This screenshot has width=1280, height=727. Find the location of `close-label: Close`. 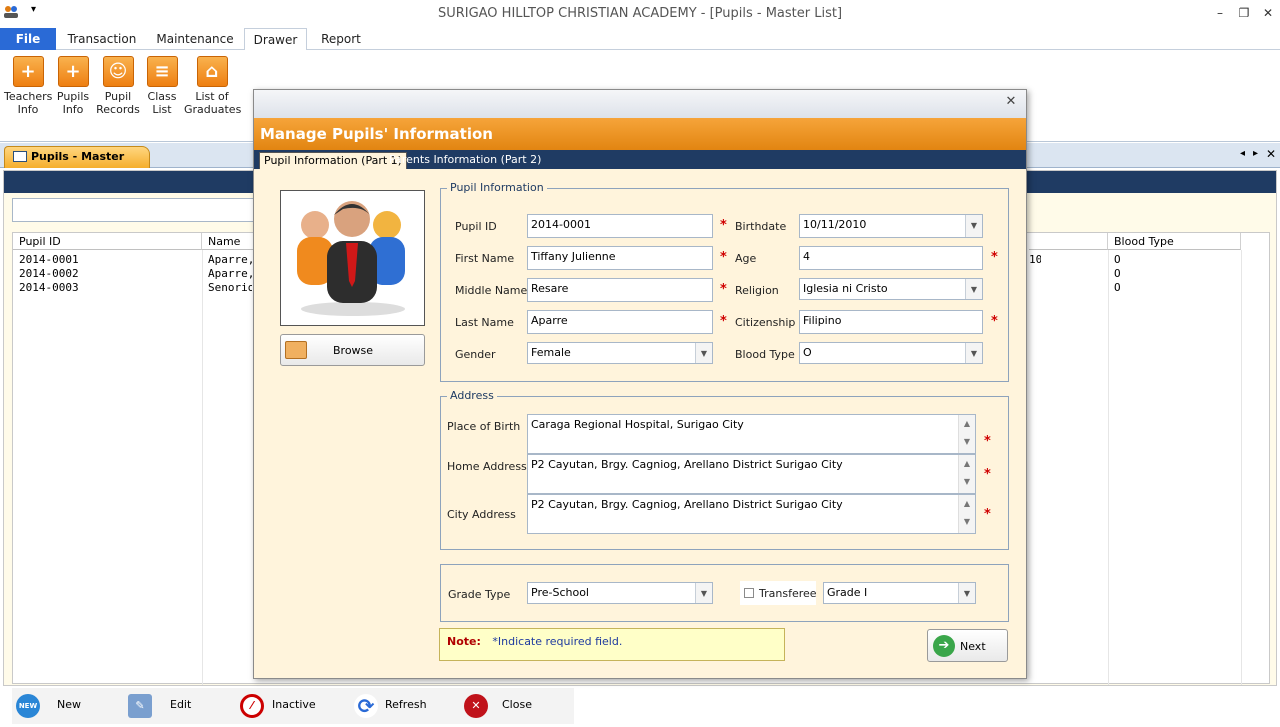

close-label: Close is located at coordinates (517, 704).